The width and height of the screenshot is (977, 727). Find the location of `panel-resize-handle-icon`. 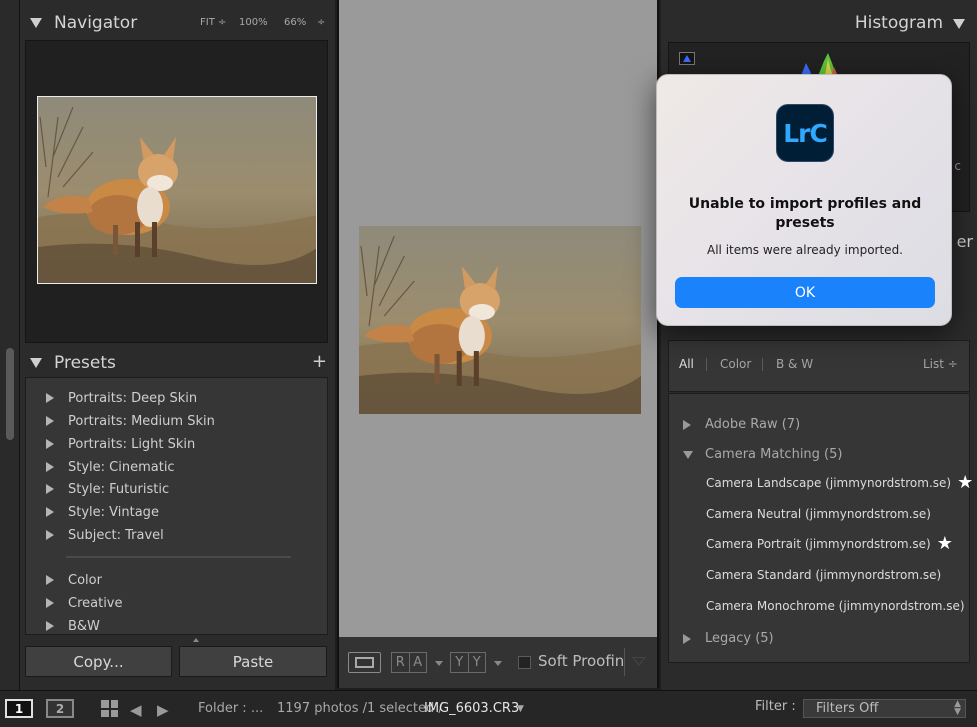

panel-resize-handle-icon is located at coordinates (196, 640).